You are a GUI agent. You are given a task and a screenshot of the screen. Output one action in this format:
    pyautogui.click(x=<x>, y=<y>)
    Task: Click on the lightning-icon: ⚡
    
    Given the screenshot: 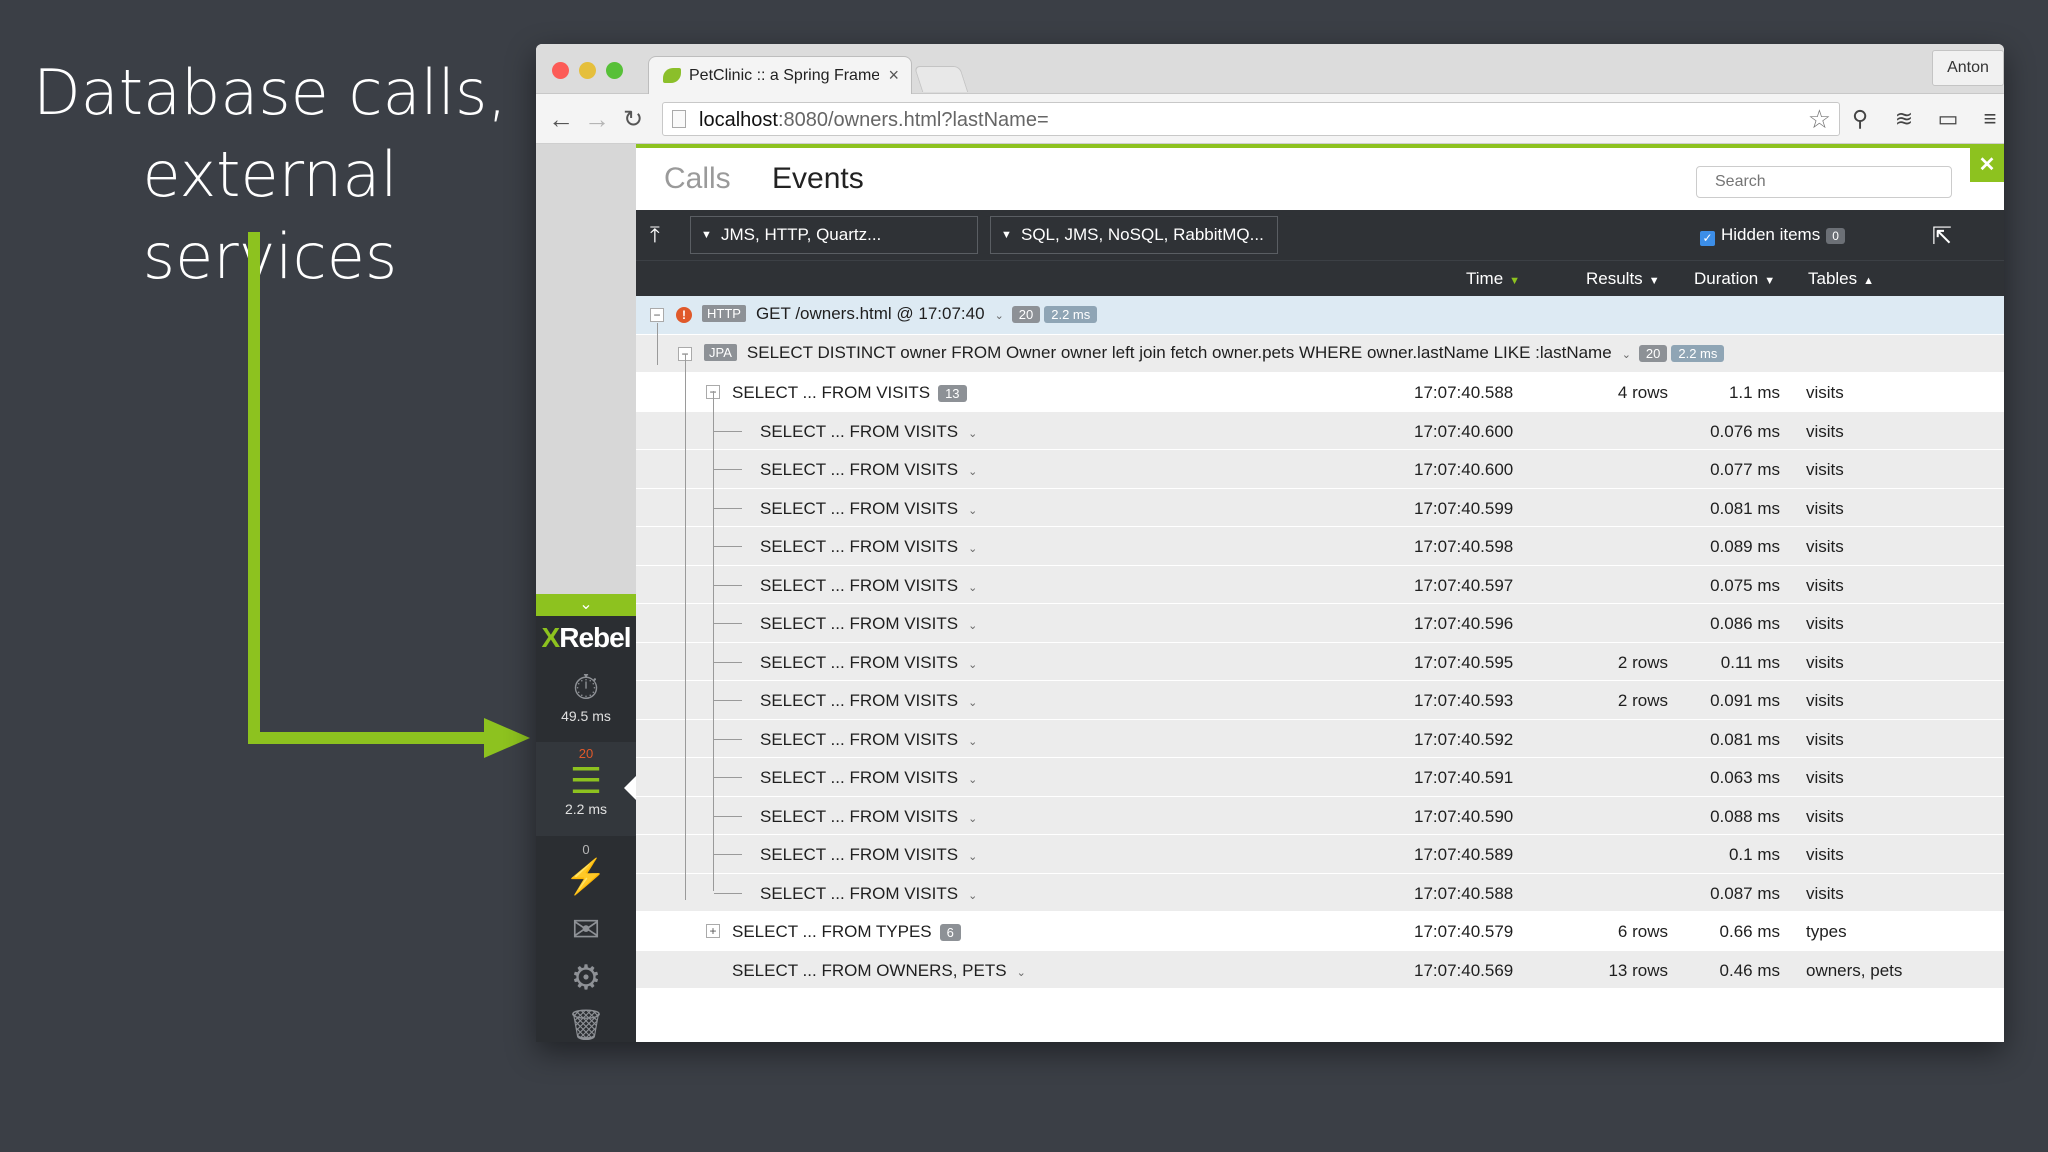 What is the action you would take?
    pyautogui.click(x=586, y=877)
    